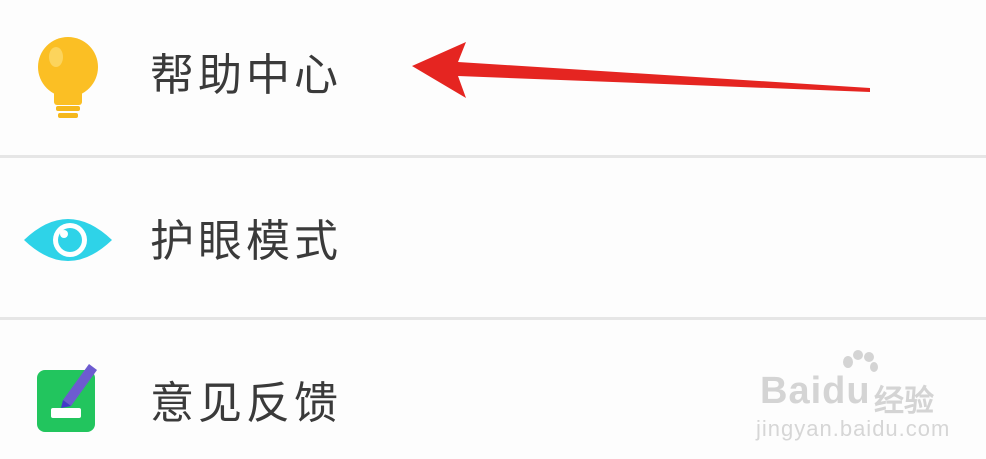 This screenshot has height=459, width=986. What do you see at coordinates (68, 398) in the screenshot?
I see `feedback-edit-icon` at bounding box center [68, 398].